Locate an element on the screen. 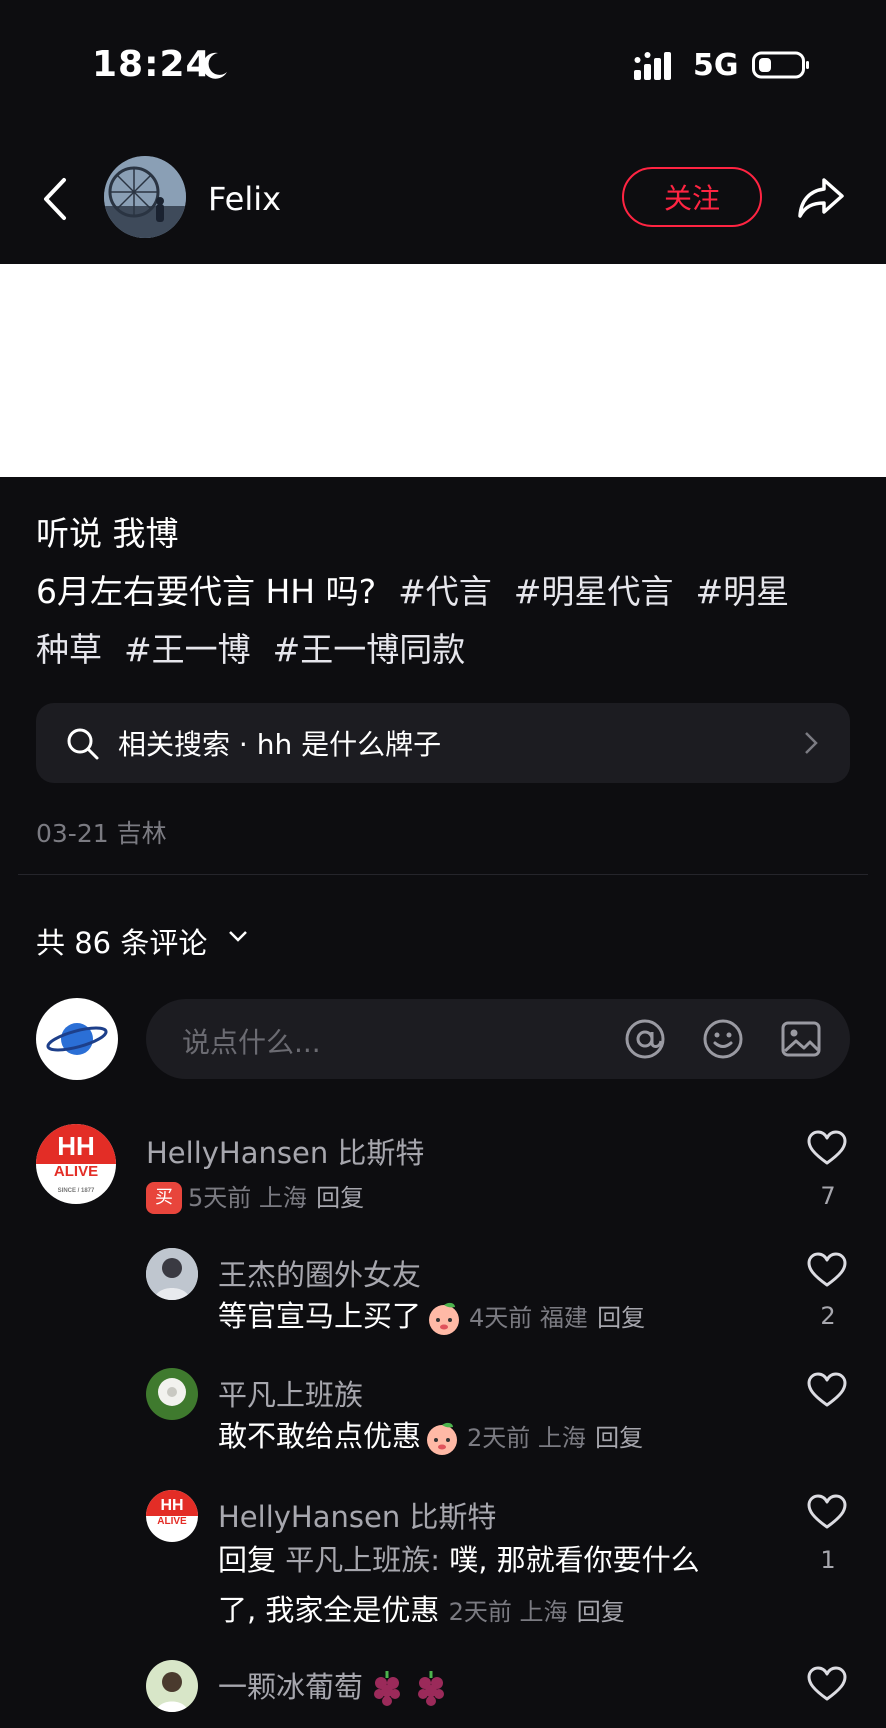 The height and width of the screenshot is (1728, 886). hashtag: #明星代言 is located at coordinates (594, 591).